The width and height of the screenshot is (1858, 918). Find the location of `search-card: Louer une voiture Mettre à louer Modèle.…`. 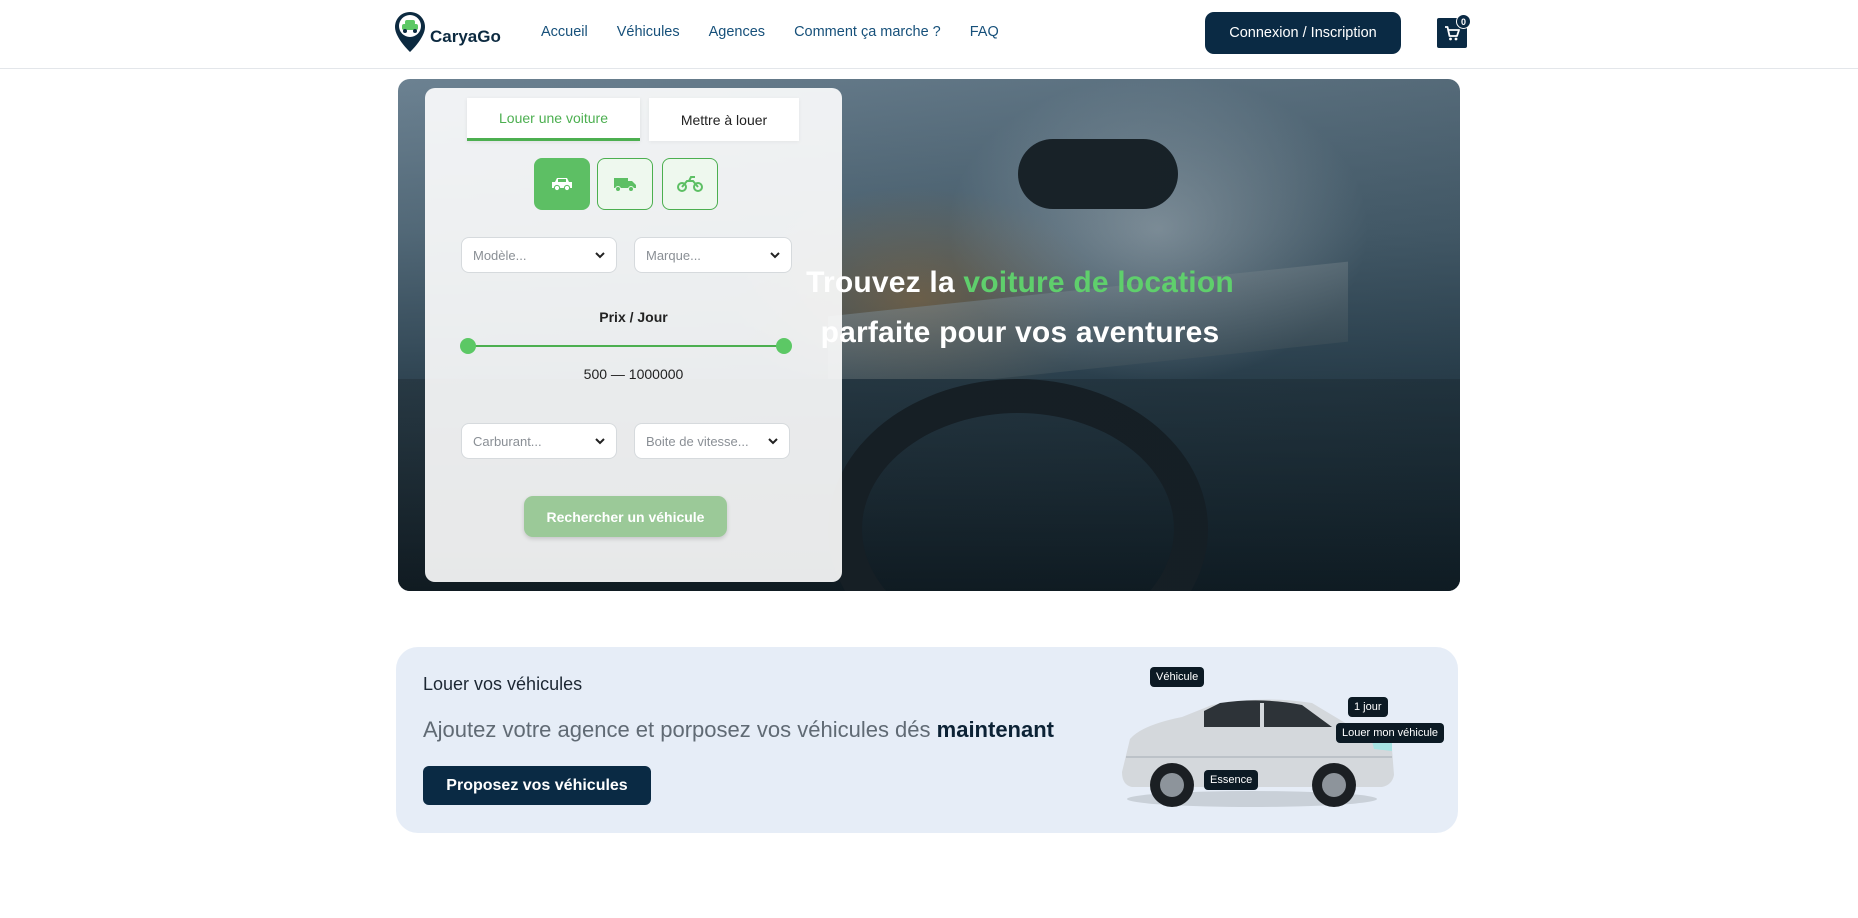

search-card: Louer une voiture Mettre à louer Modèle.… is located at coordinates (633, 335).